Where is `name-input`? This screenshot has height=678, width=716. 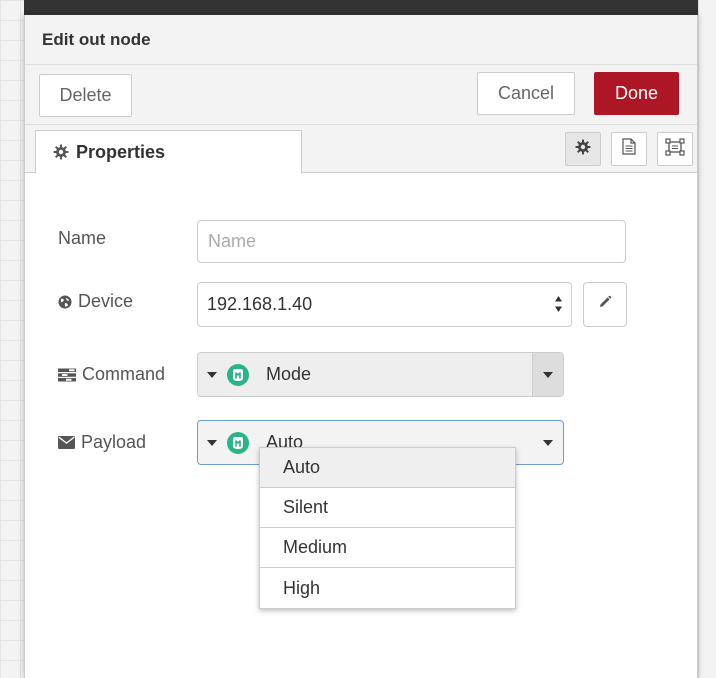
name-input is located at coordinates (411, 241).